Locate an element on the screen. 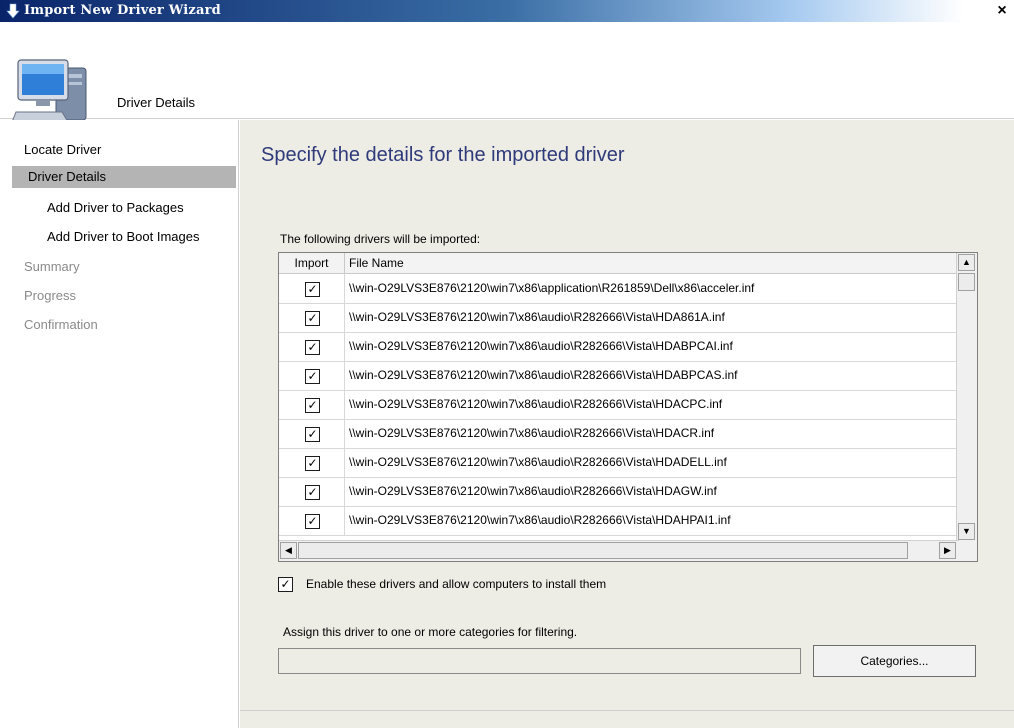  window-title: Import New Driver Wizard is located at coordinates (122, 10).